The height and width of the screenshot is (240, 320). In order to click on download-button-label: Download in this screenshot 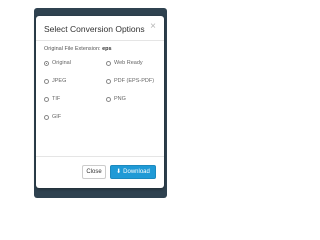, I will do `click(136, 172)`.